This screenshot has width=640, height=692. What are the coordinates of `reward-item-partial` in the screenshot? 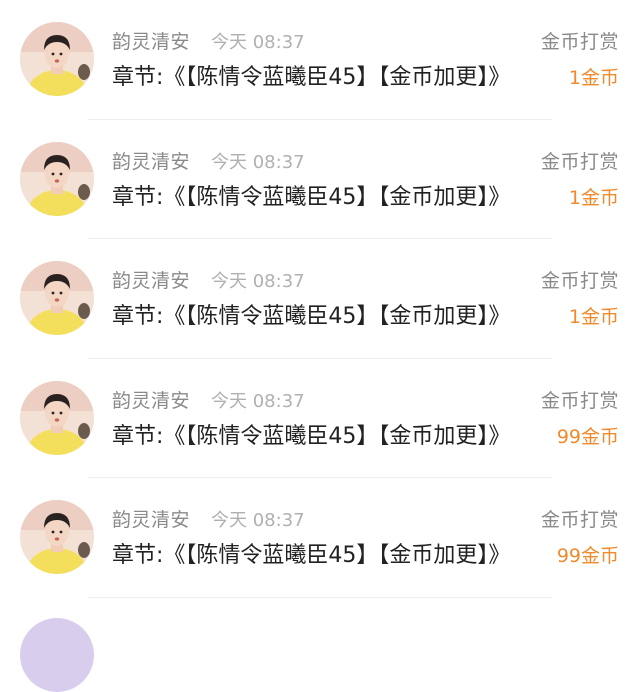 It's located at (320, 645).